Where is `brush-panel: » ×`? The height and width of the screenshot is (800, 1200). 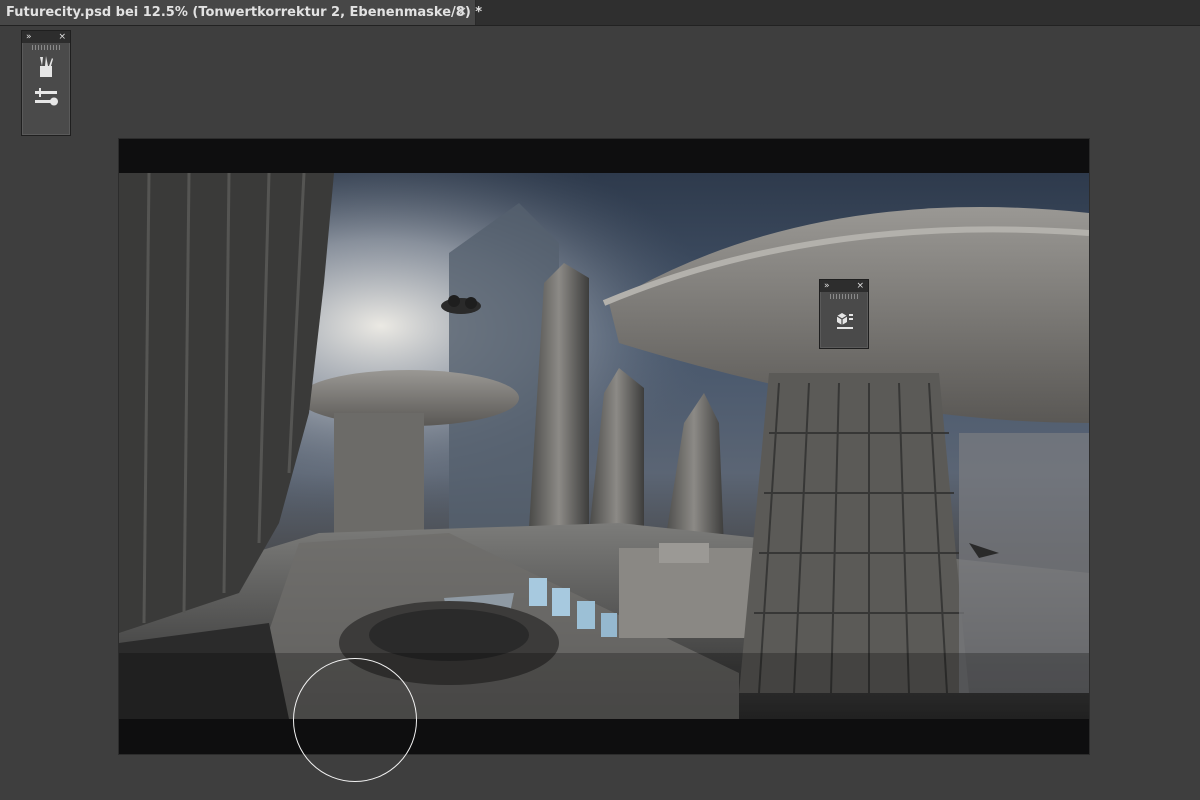
brush-panel: » × is located at coordinates (46, 83).